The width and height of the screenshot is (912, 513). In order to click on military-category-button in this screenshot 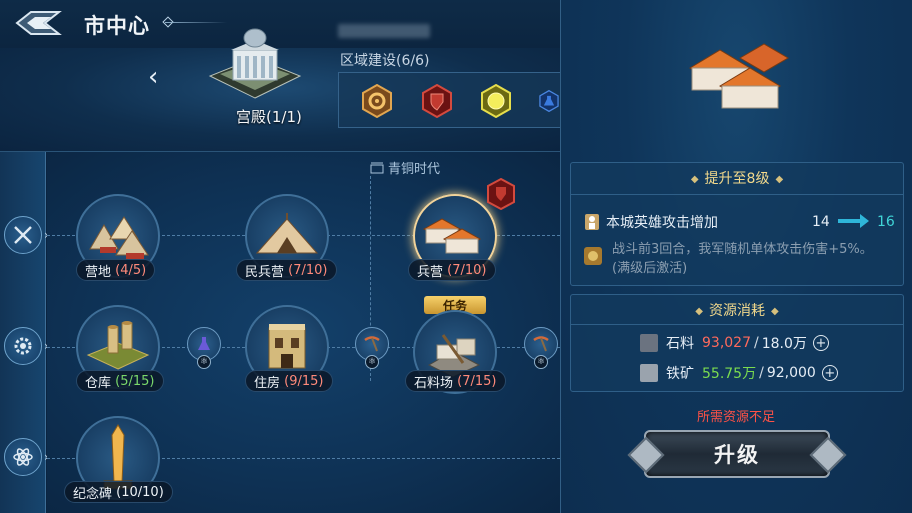, I will do `click(23, 235)`.